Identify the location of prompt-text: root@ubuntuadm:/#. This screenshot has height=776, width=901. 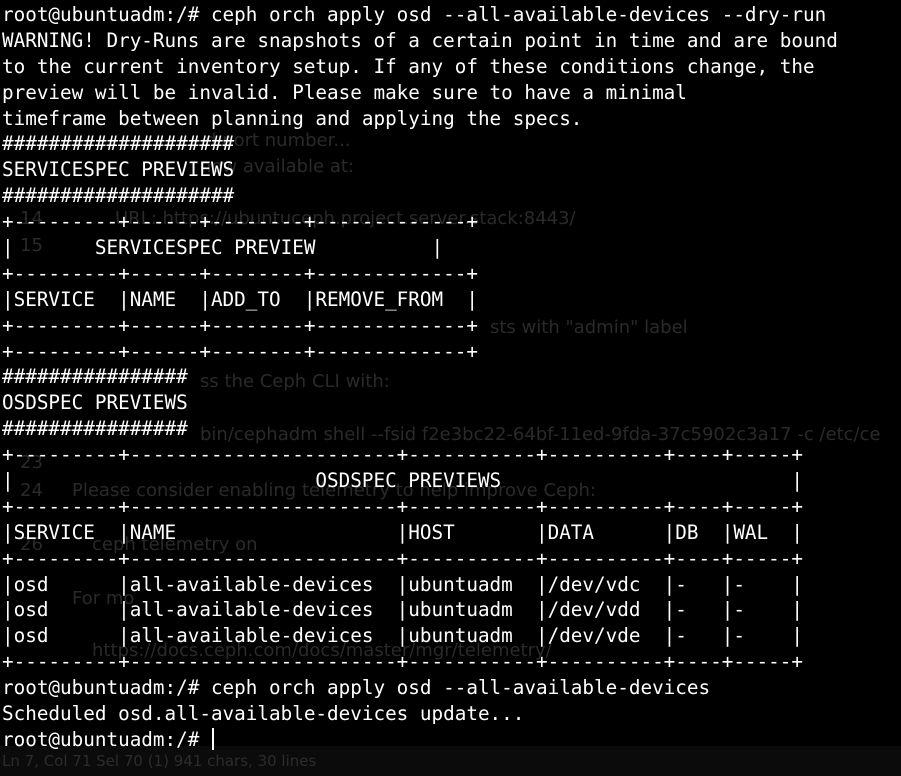
(106, 739).